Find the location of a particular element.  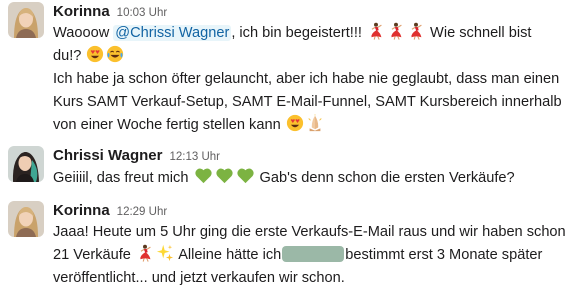

redacted-text is located at coordinates (313, 254).